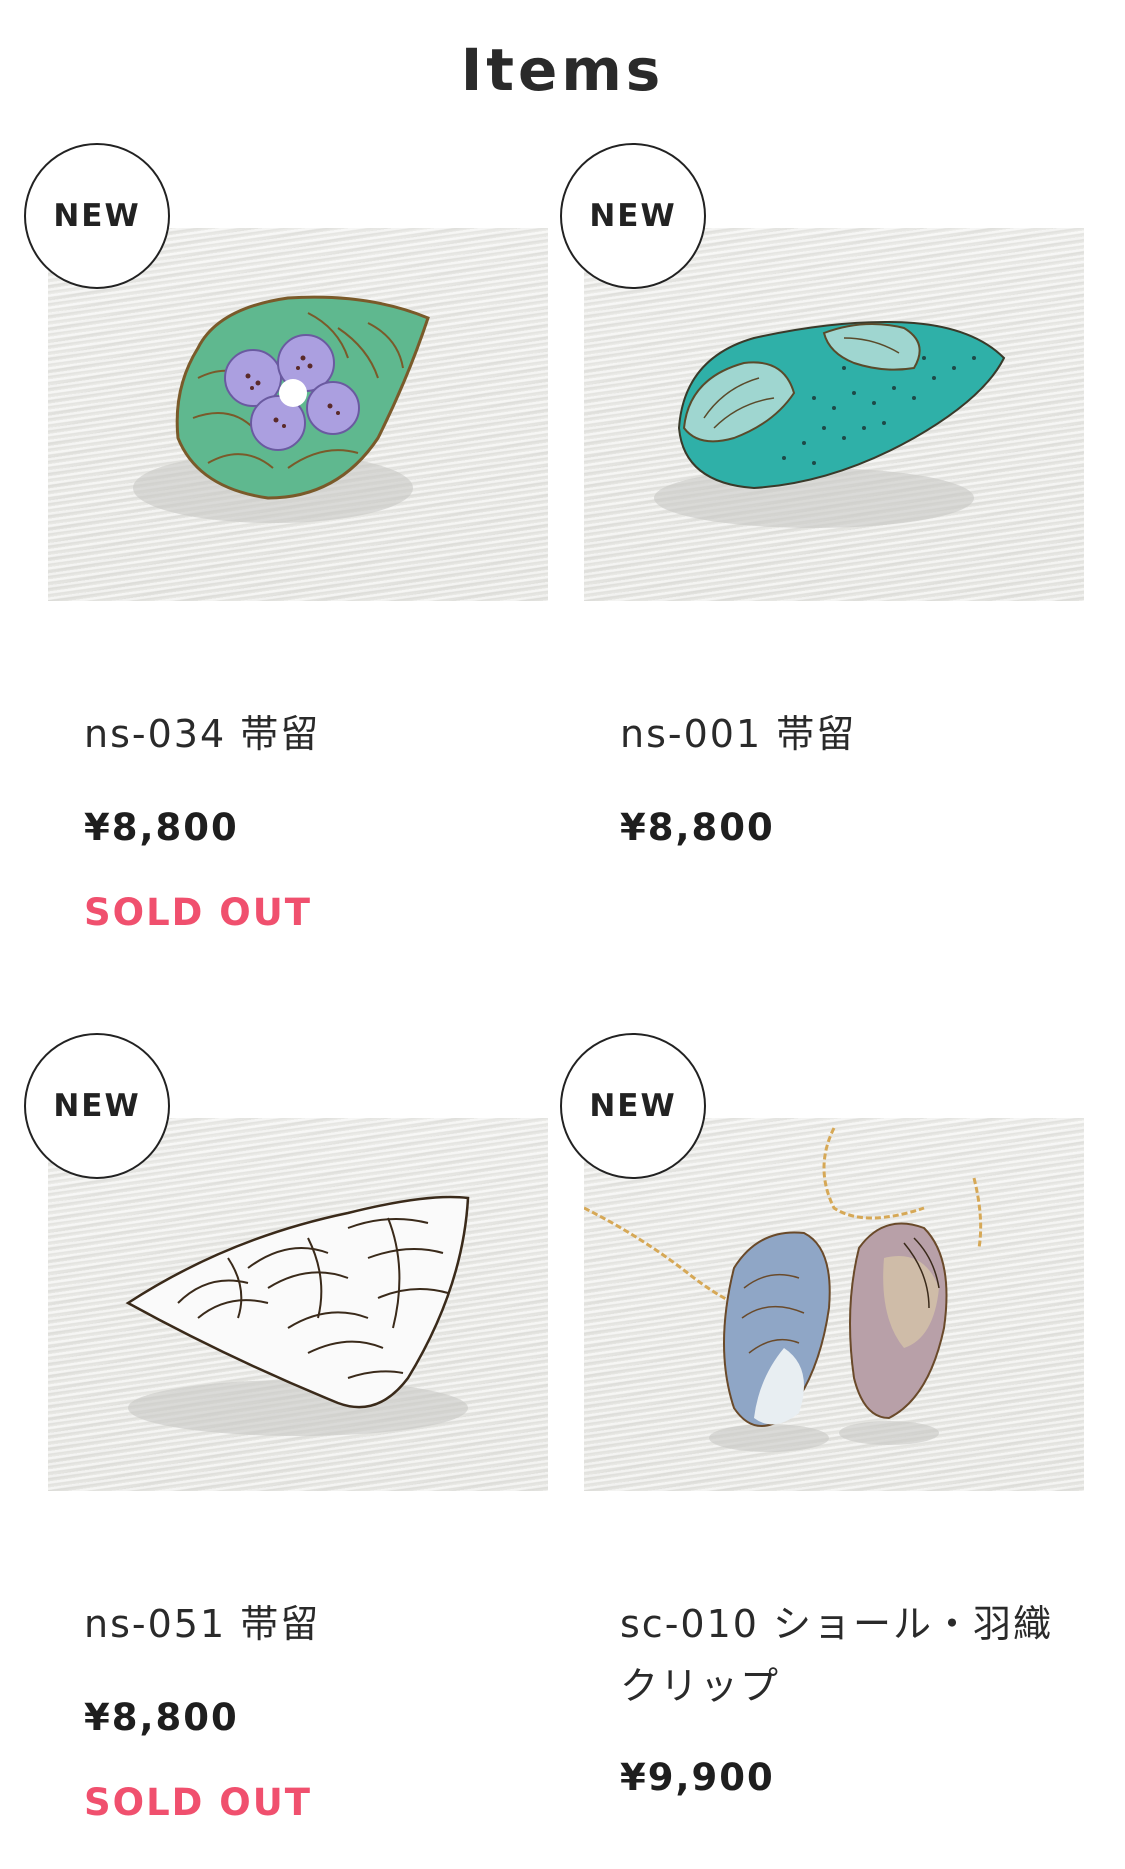 The width and height of the screenshot is (1125, 1869). Describe the element at coordinates (309, 1624) in the screenshot. I see `product-name: ns-051 帯留` at that location.